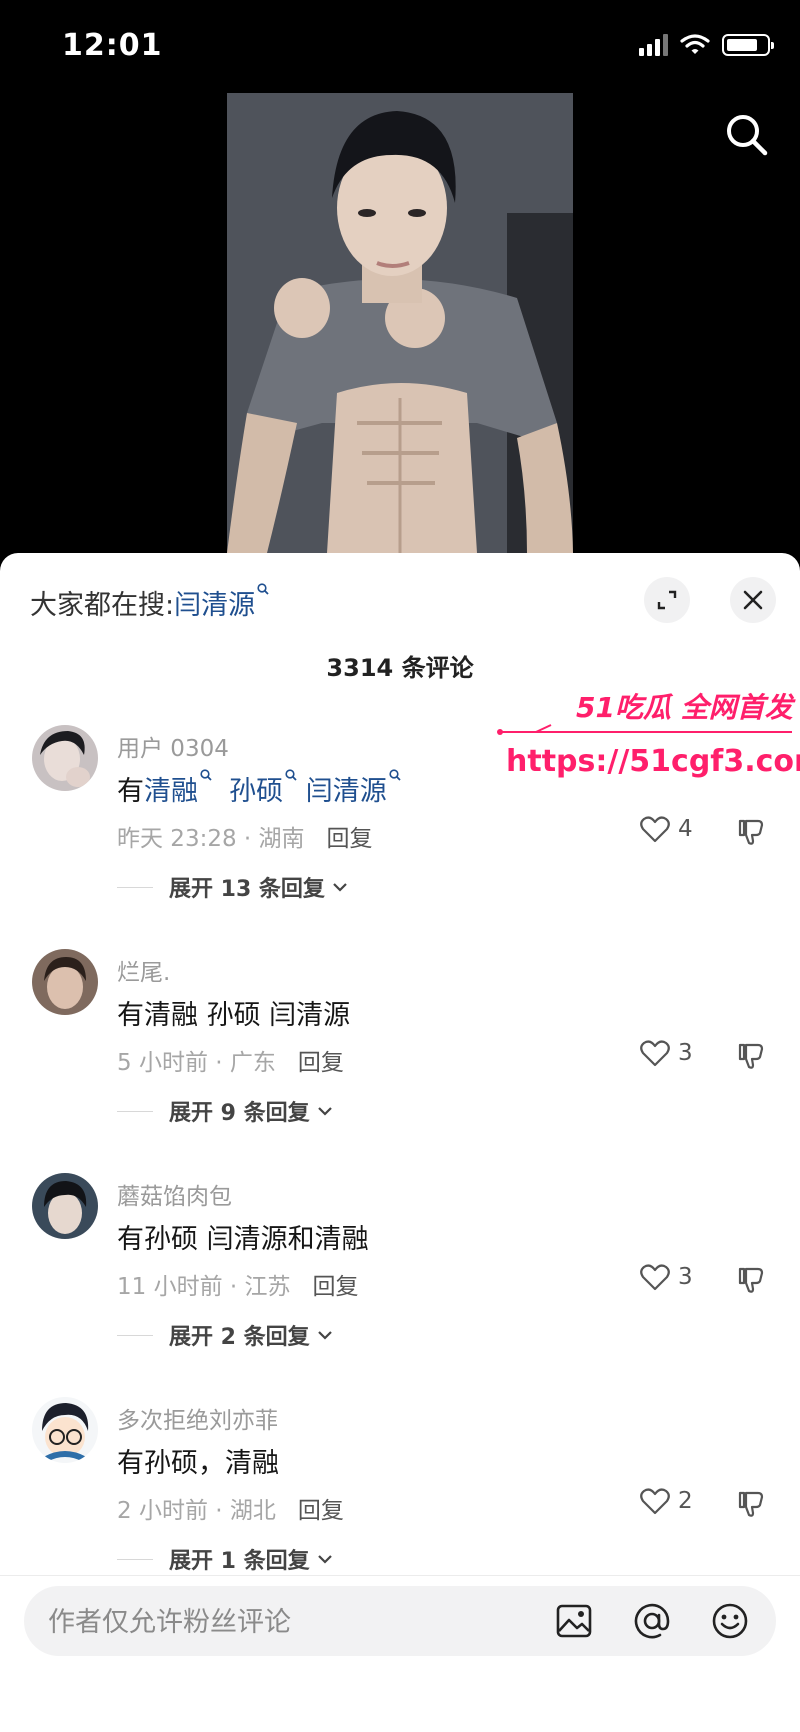 The height and width of the screenshot is (1732, 800). What do you see at coordinates (400, 46) in the screenshot?
I see `status-bar: 12:01` at bounding box center [400, 46].